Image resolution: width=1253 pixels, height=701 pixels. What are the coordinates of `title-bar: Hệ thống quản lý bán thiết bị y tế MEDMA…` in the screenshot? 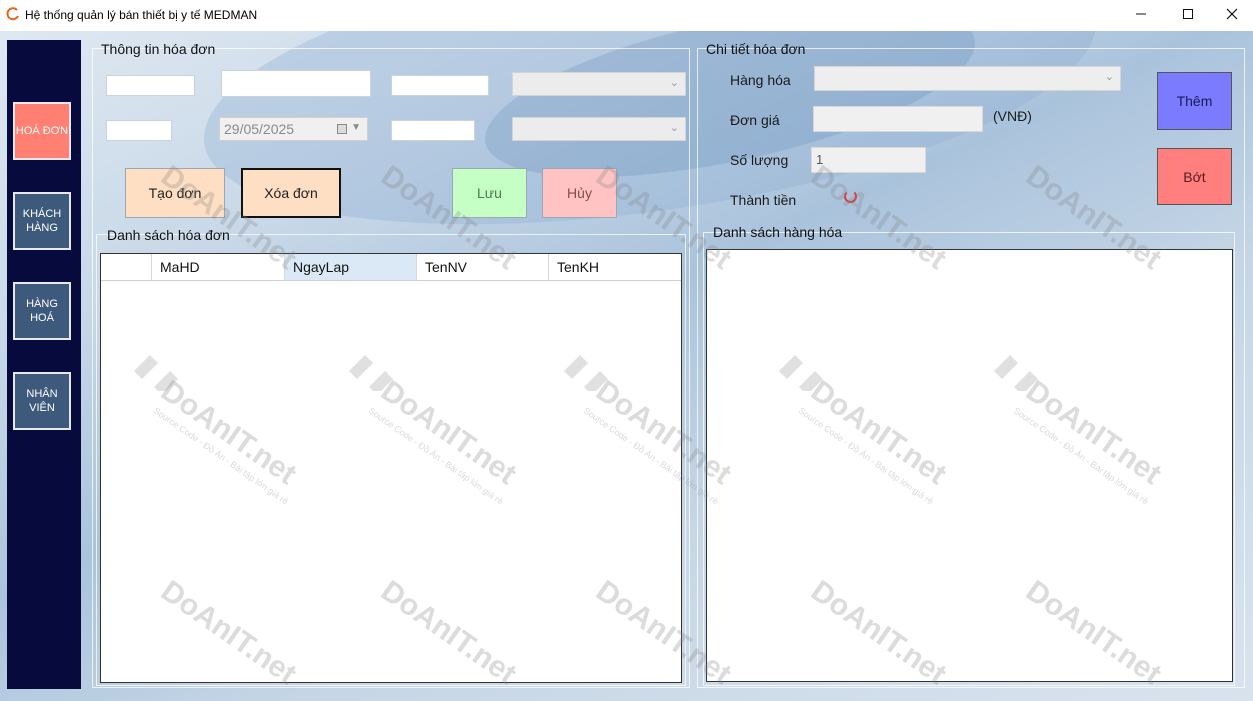 It's located at (626, 16).